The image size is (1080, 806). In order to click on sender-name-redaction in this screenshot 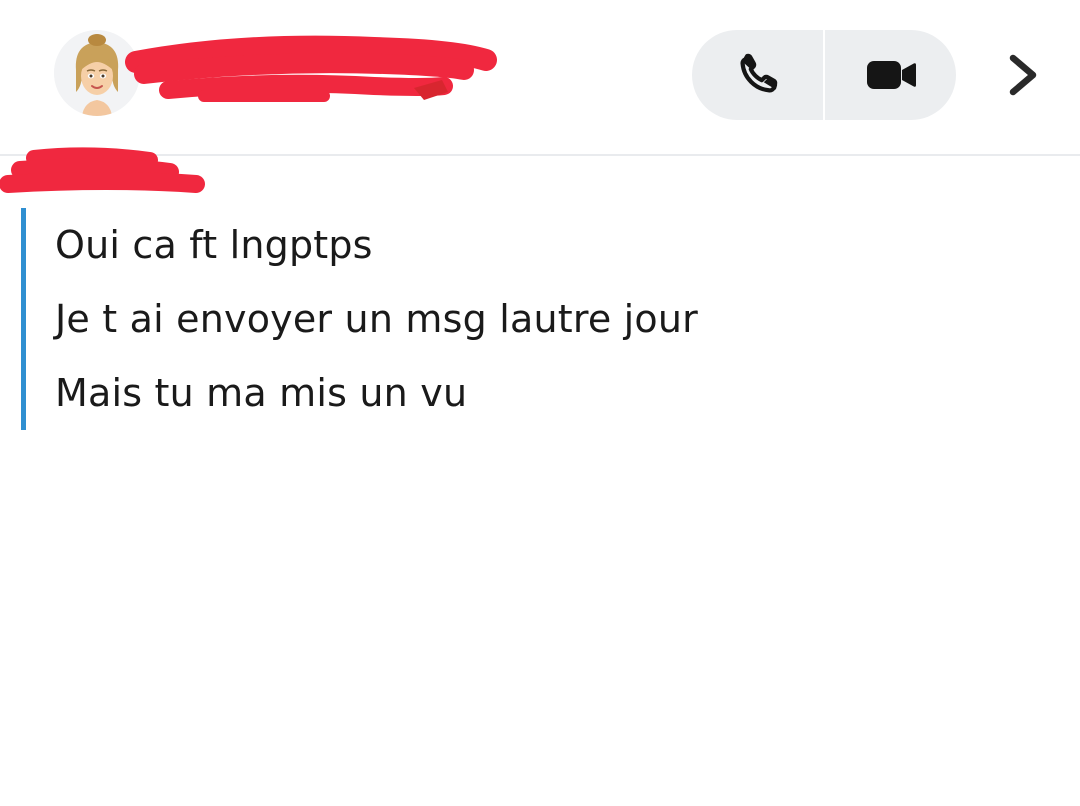, I will do `click(106, 174)`.